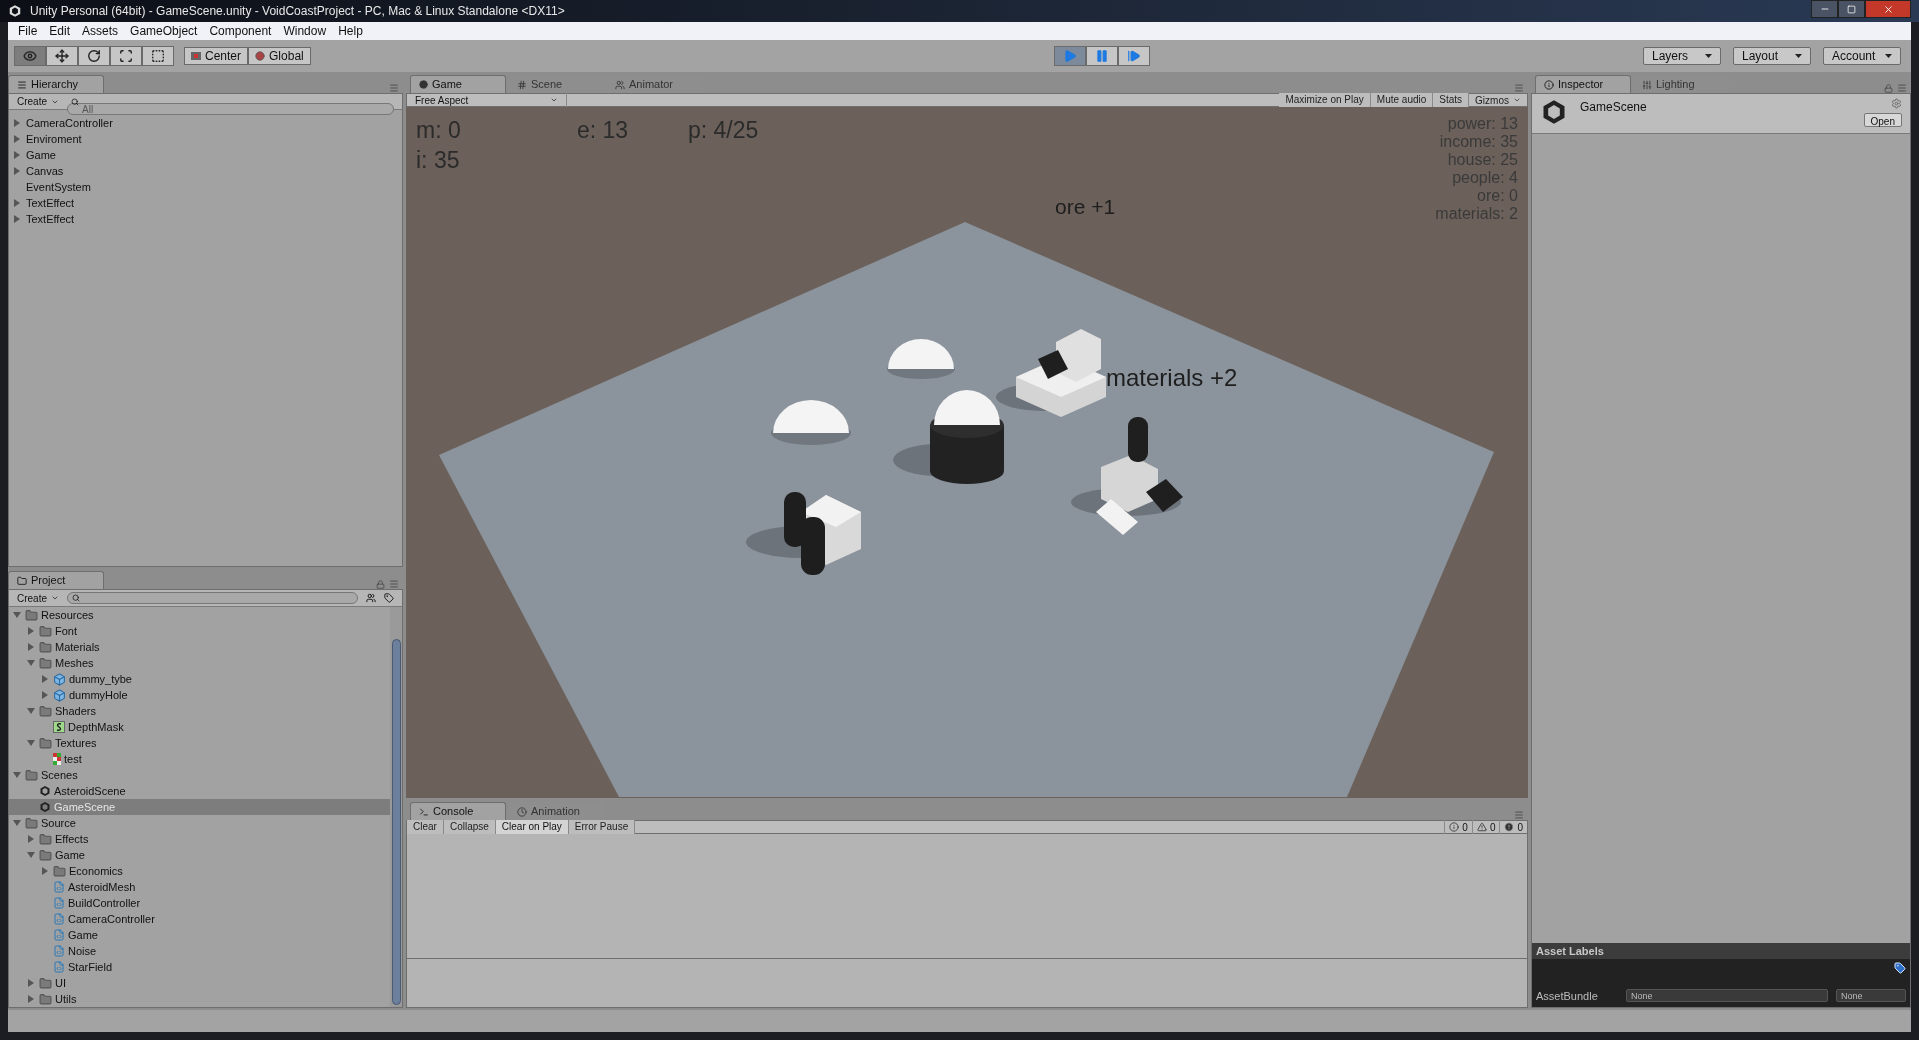  Describe the element at coordinates (1896, 103) in the screenshot. I see `settings-icon` at that location.